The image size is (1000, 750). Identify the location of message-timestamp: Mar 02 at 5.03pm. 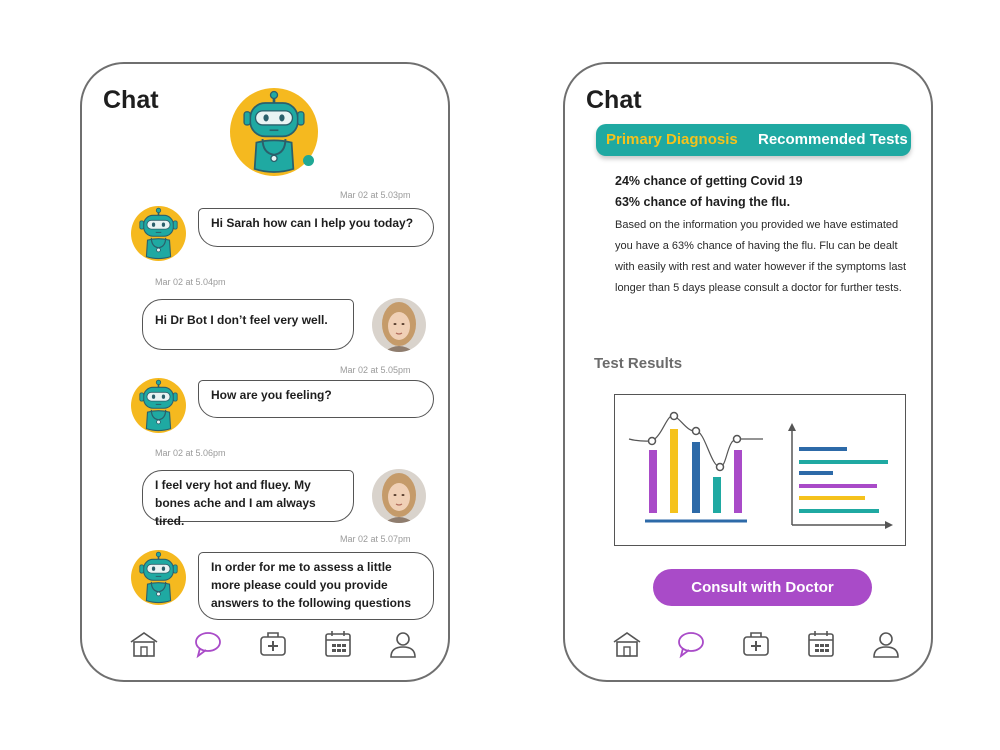
(375, 195).